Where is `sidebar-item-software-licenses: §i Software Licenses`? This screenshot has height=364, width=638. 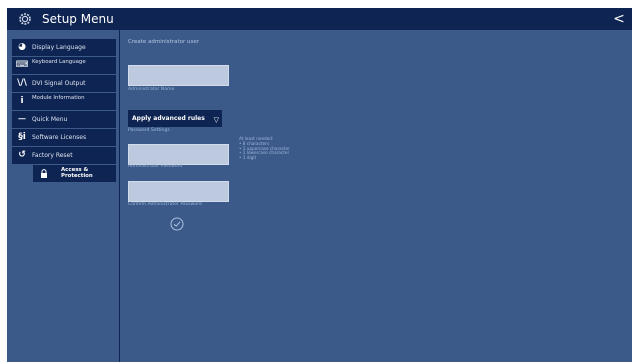 sidebar-item-software-licenses: §i Software Licenses is located at coordinates (64, 137).